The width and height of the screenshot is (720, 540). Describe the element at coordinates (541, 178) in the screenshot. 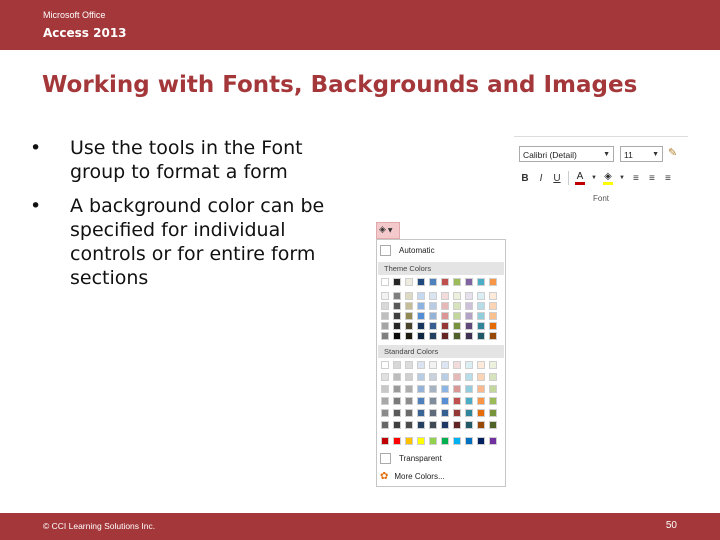

I see `italic-button: I` at that location.